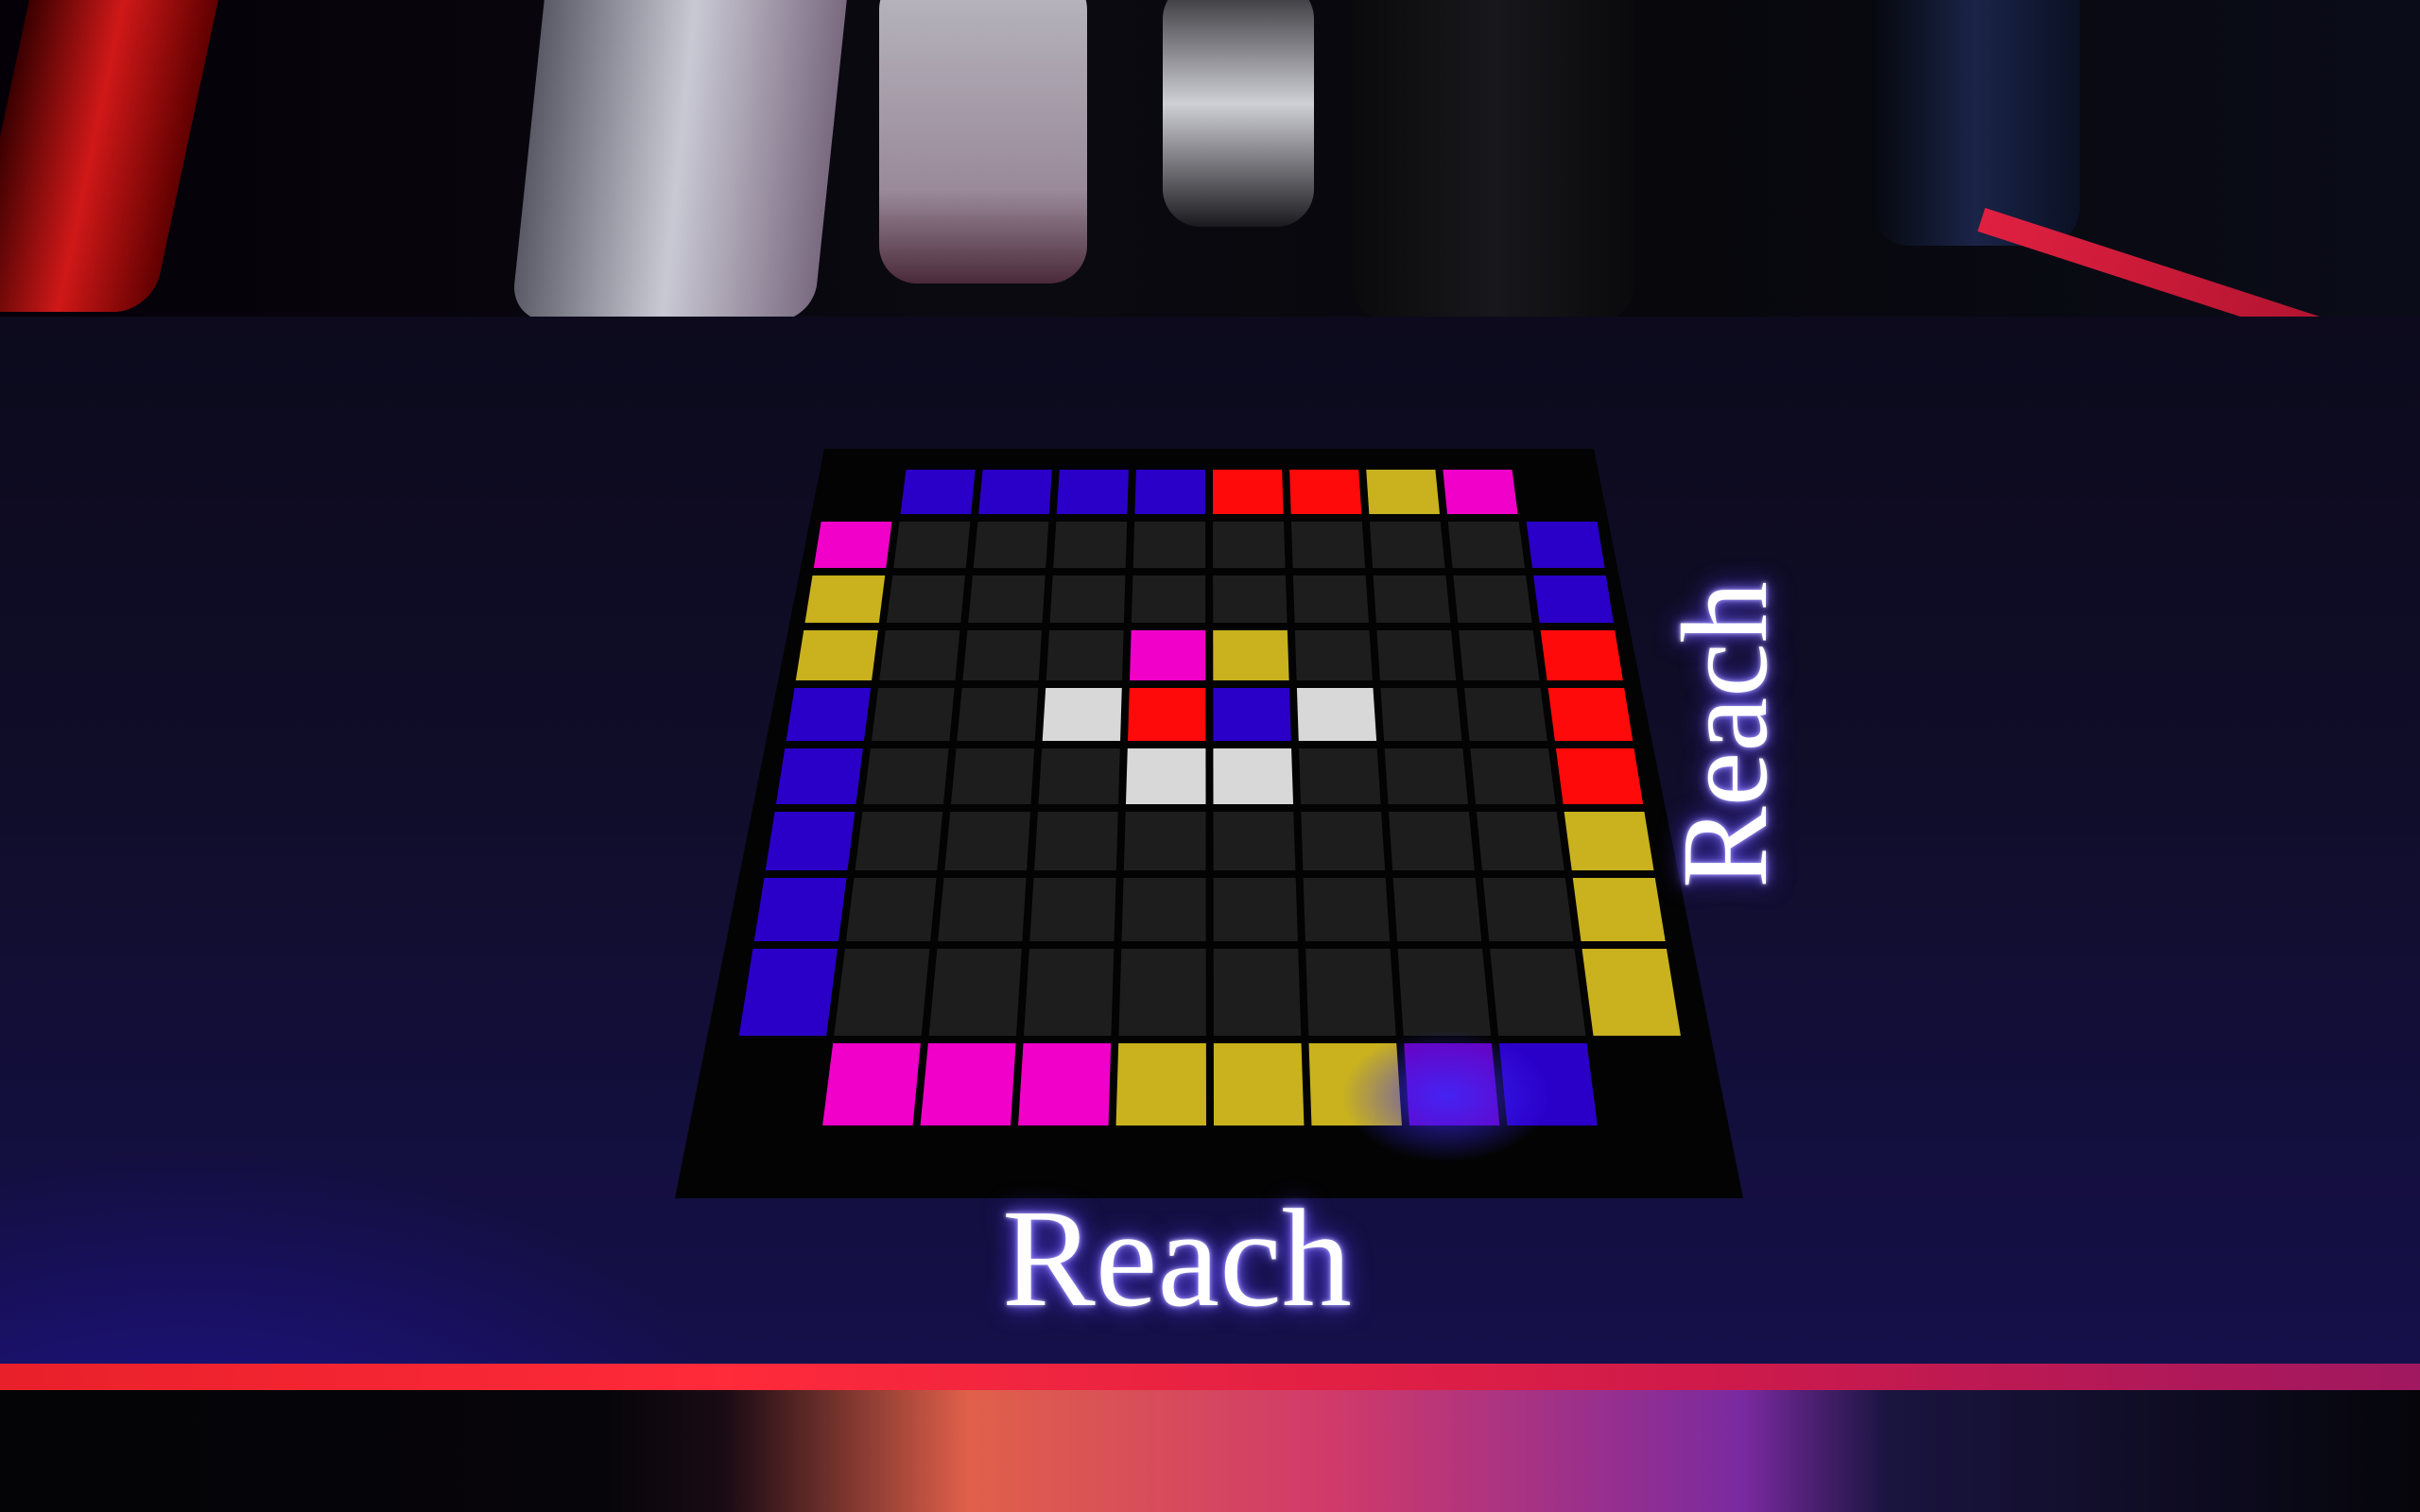 The height and width of the screenshot is (1512, 2420). Describe the element at coordinates (1725, 734) in the screenshot. I see `reach-label-right: Reach` at that location.